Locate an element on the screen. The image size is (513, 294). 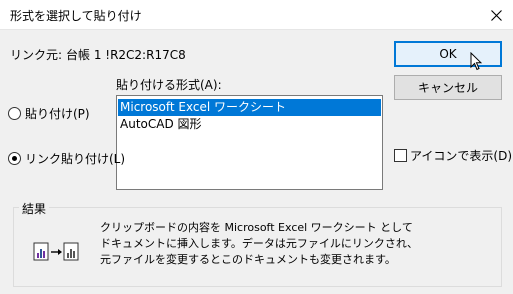
result-line: 元ファイルを変更するとこのドキュメントも変更されます。 is located at coordinates (248, 259).